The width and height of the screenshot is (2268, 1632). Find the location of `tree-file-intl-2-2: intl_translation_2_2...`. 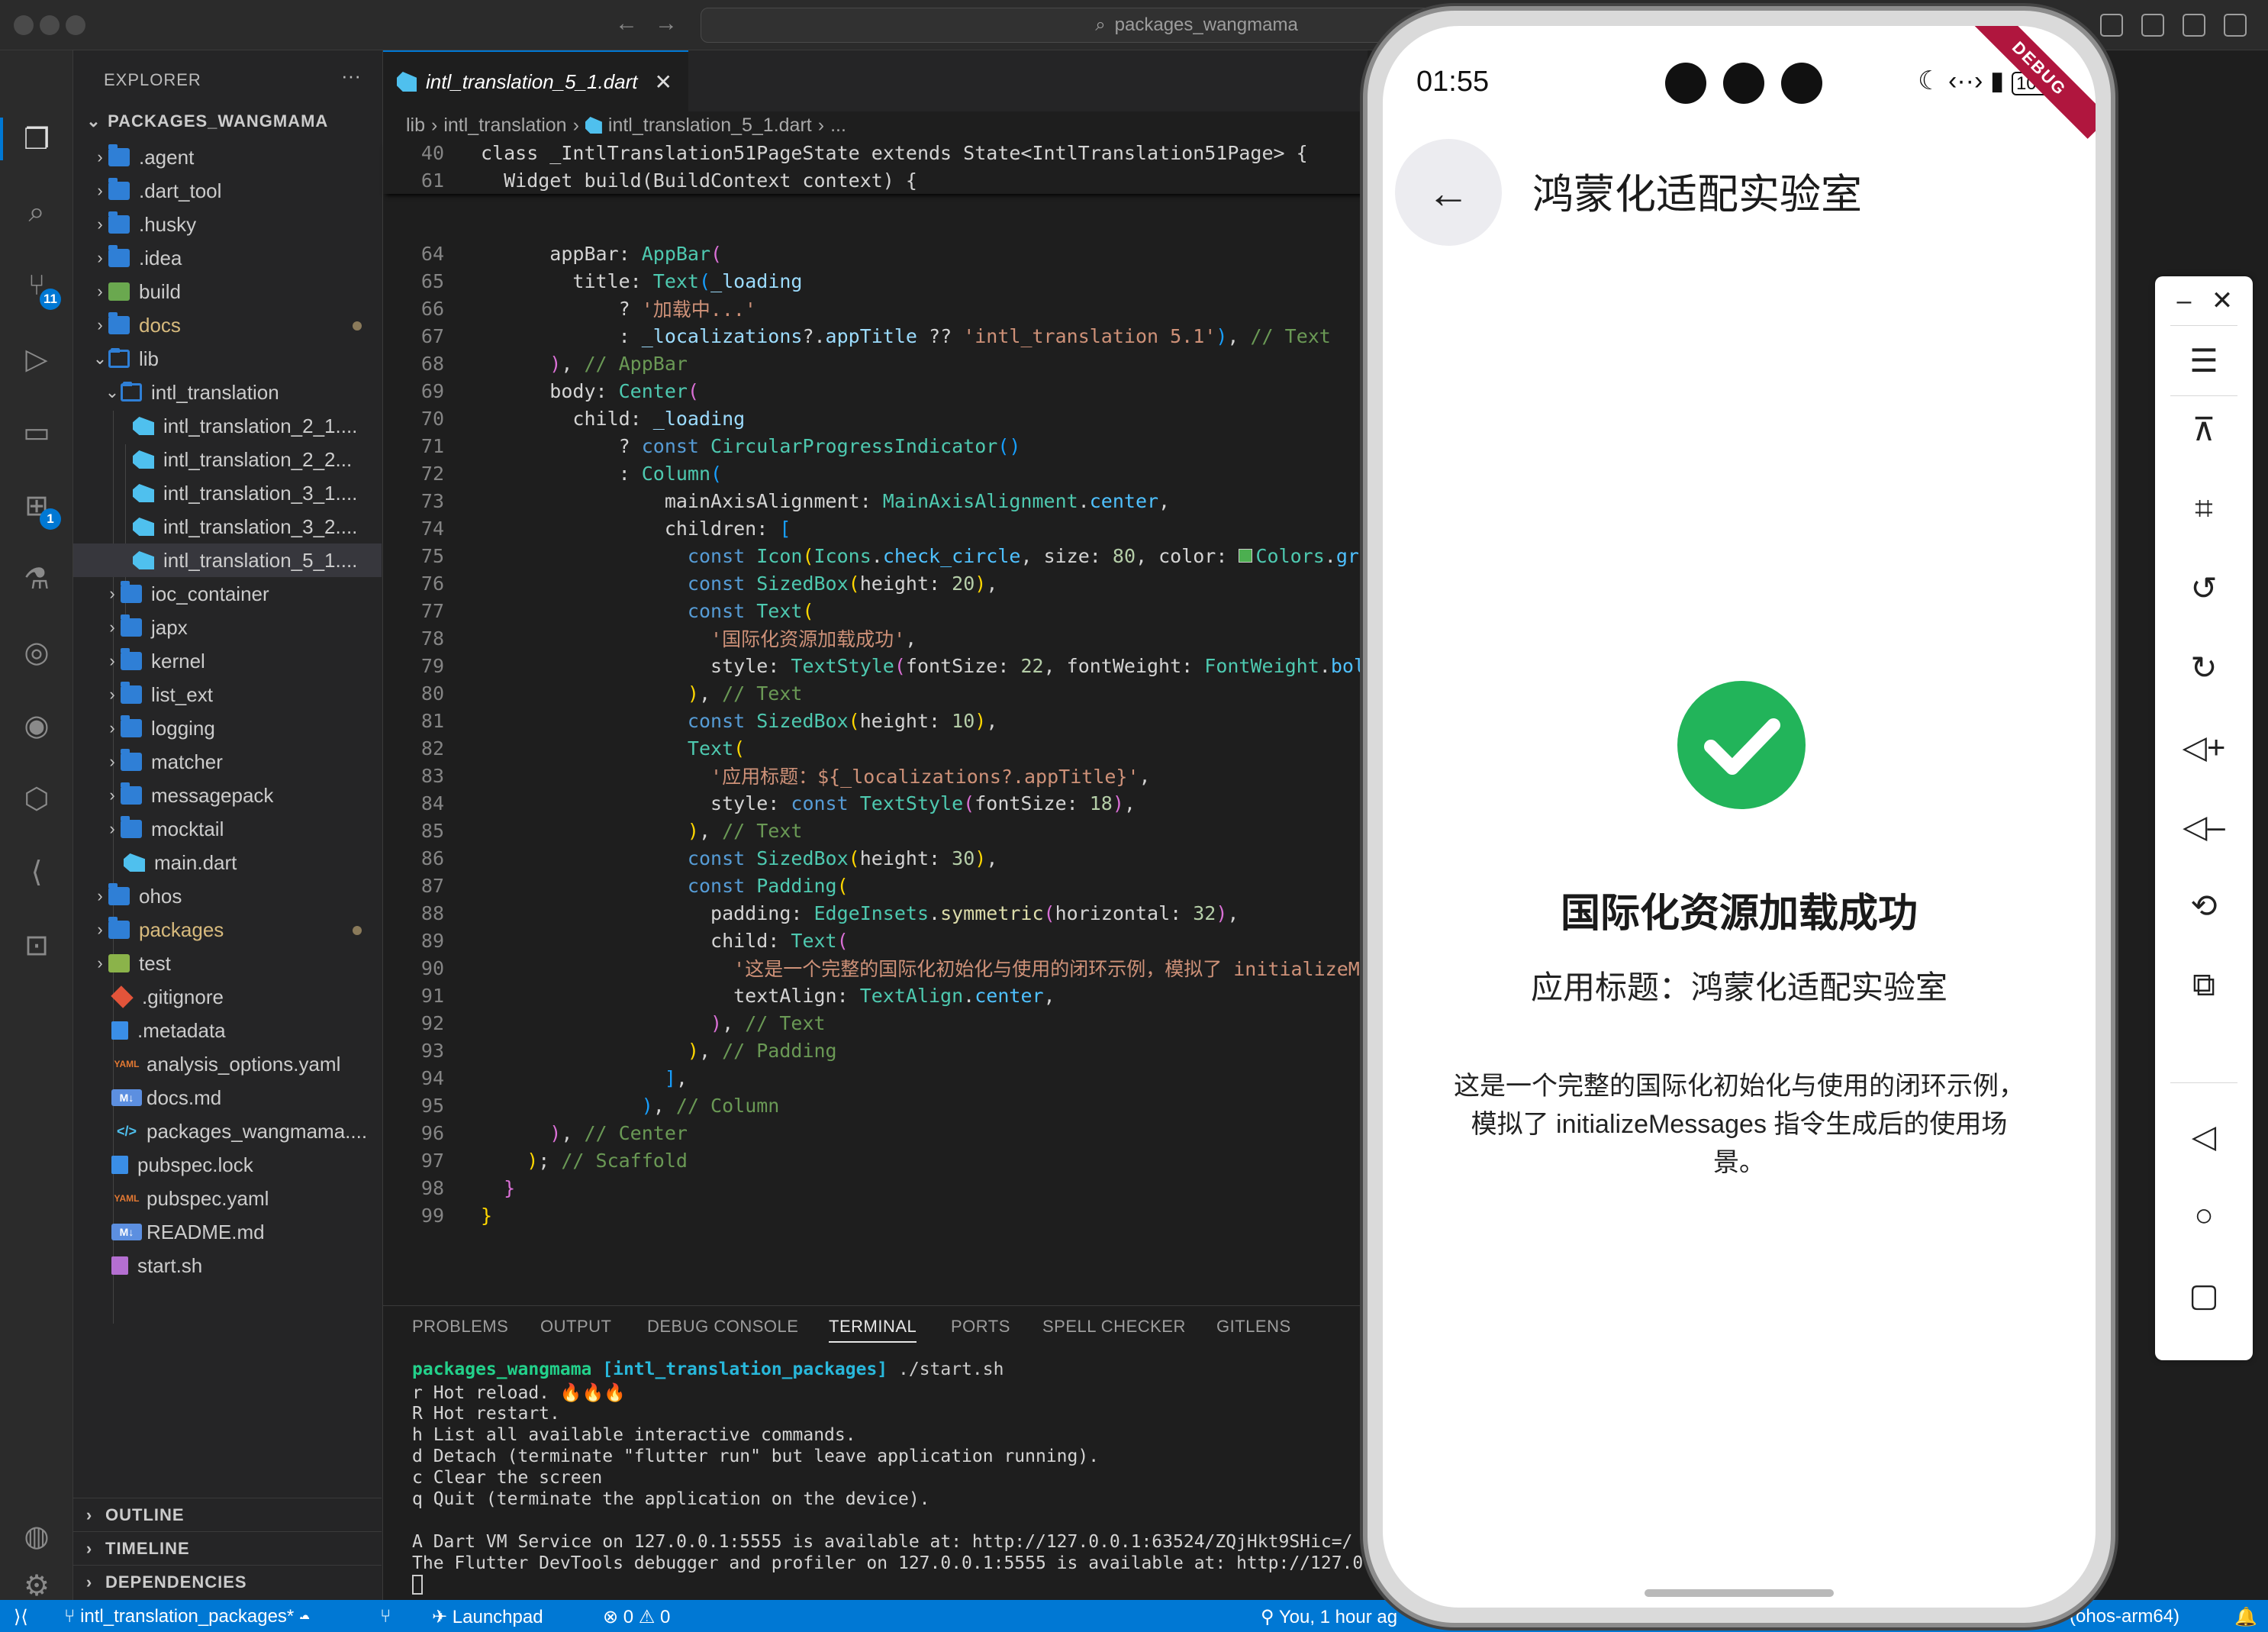

tree-file-intl-2-2: intl_translation_2_2... is located at coordinates (227, 460).